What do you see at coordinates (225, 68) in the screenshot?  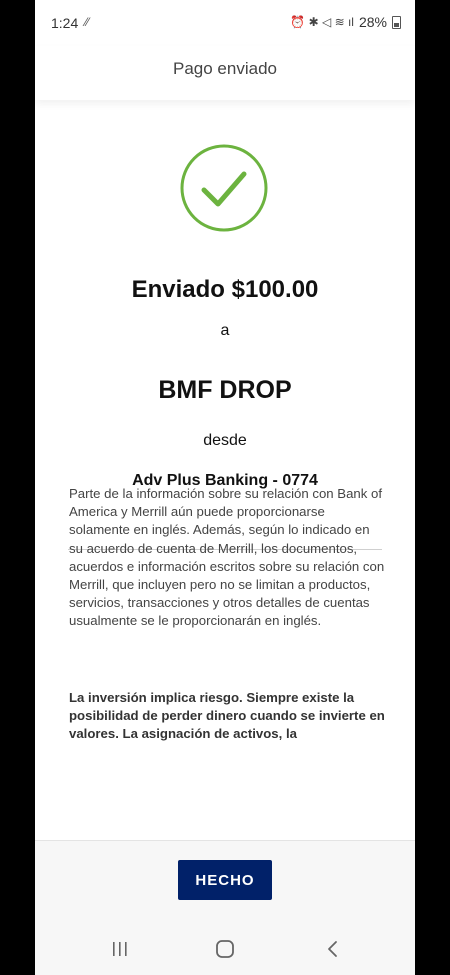 I see `page-title: Pago enviado` at bounding box center [225, 68].